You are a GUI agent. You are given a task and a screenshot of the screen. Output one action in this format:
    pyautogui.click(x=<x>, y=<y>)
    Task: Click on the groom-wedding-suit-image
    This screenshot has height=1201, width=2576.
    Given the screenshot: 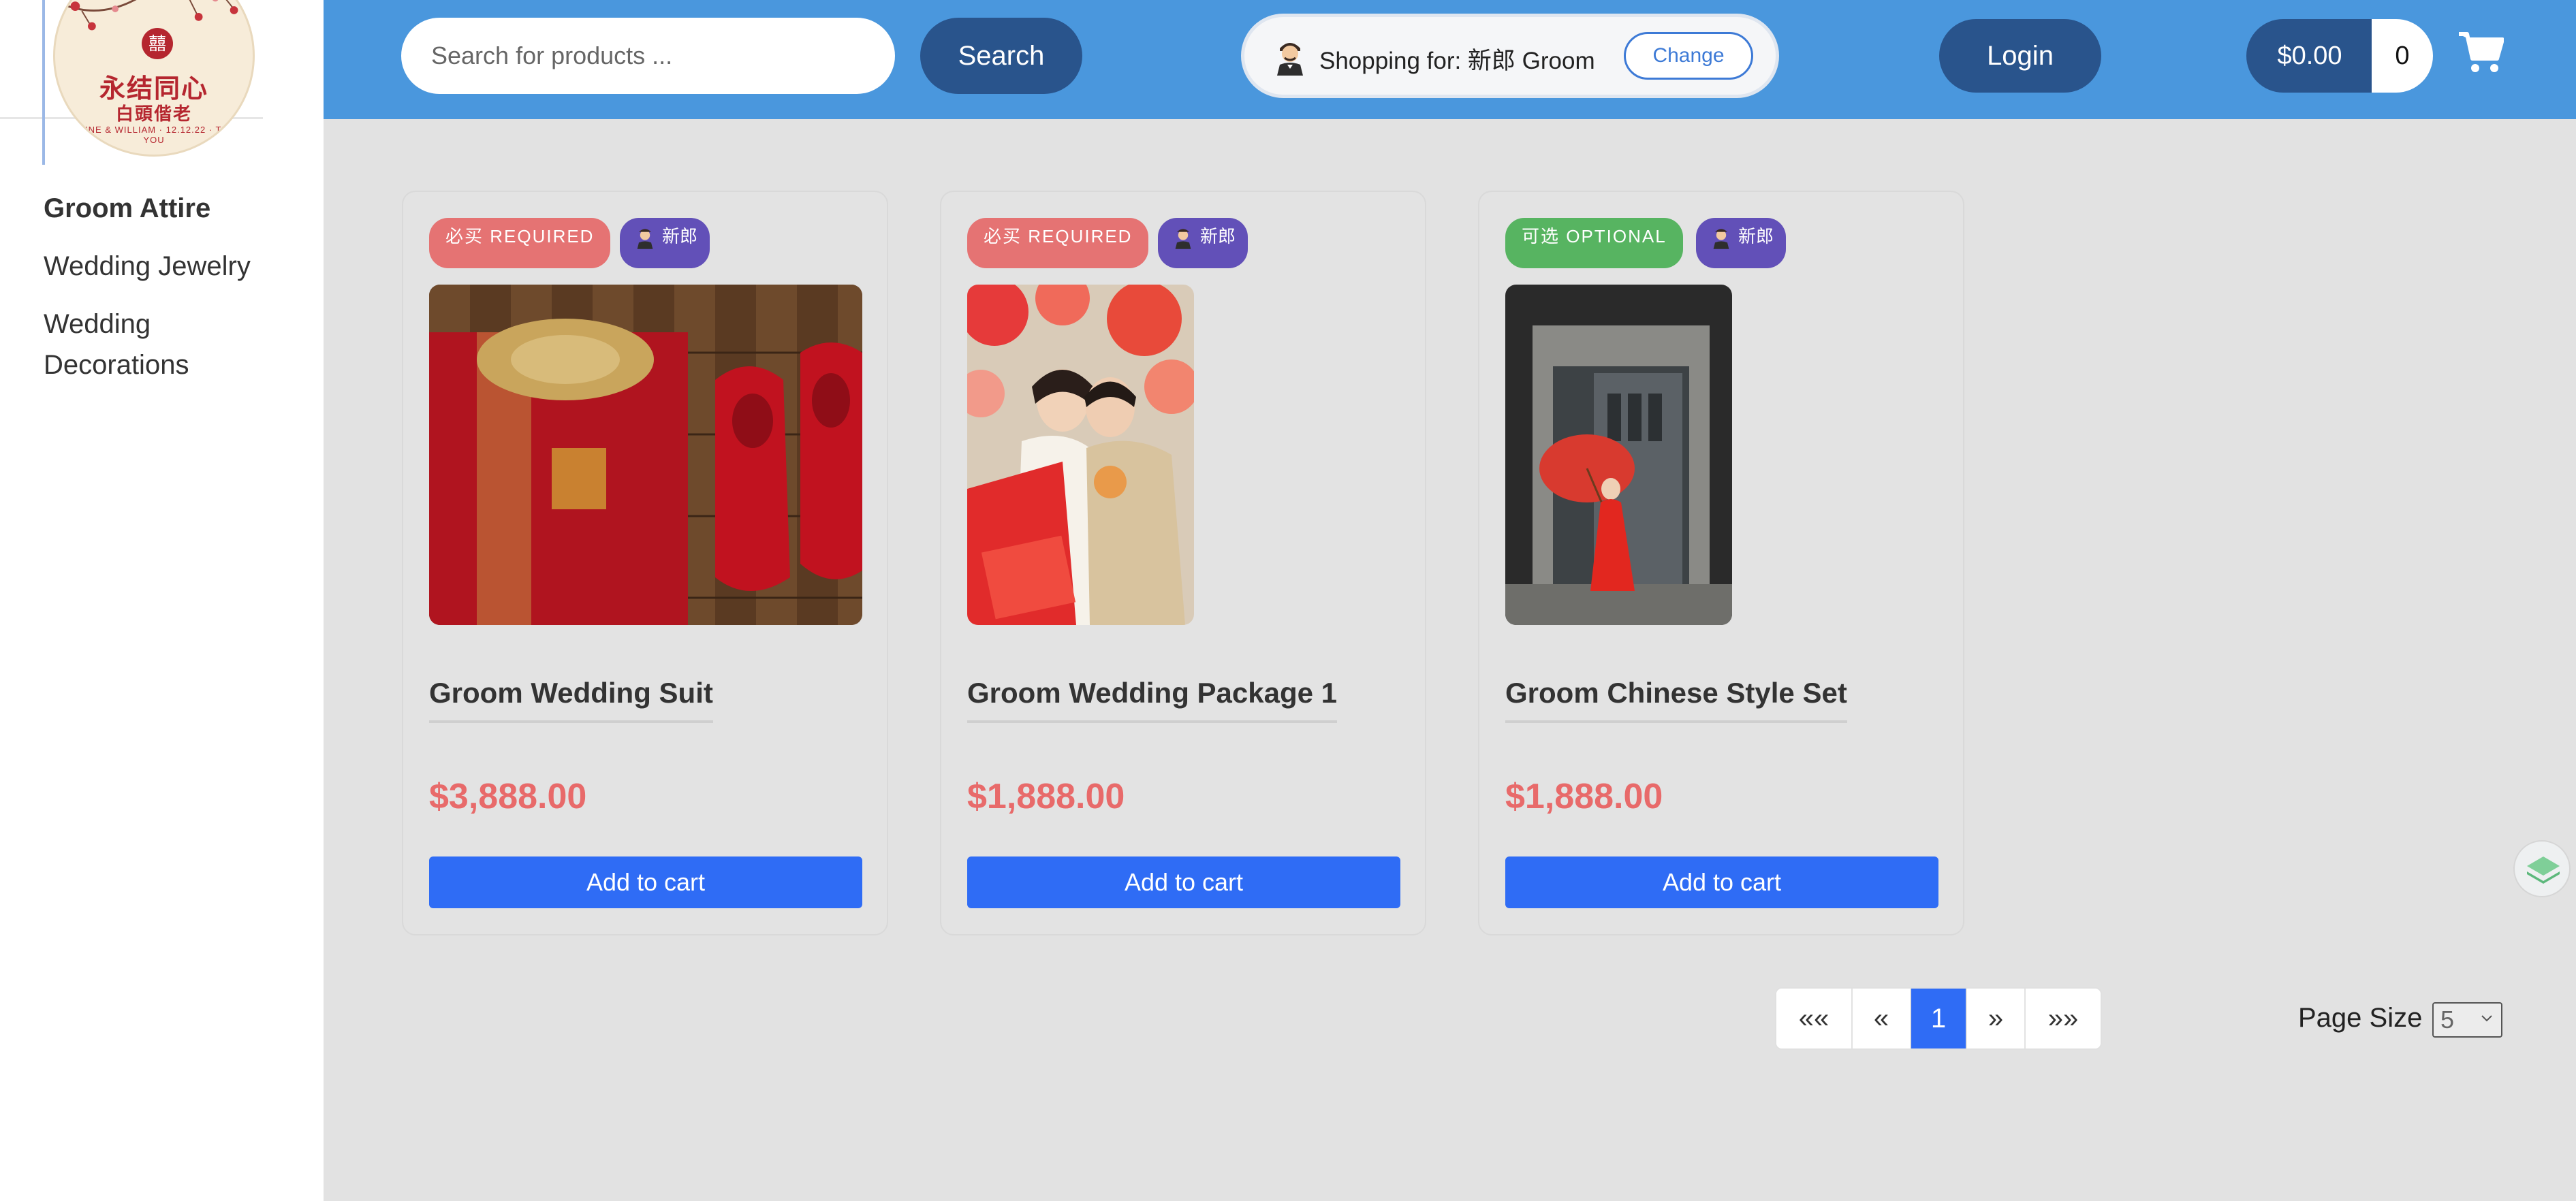 What is the action you would take?
    pyautogui.click(x=645, y=455)
    